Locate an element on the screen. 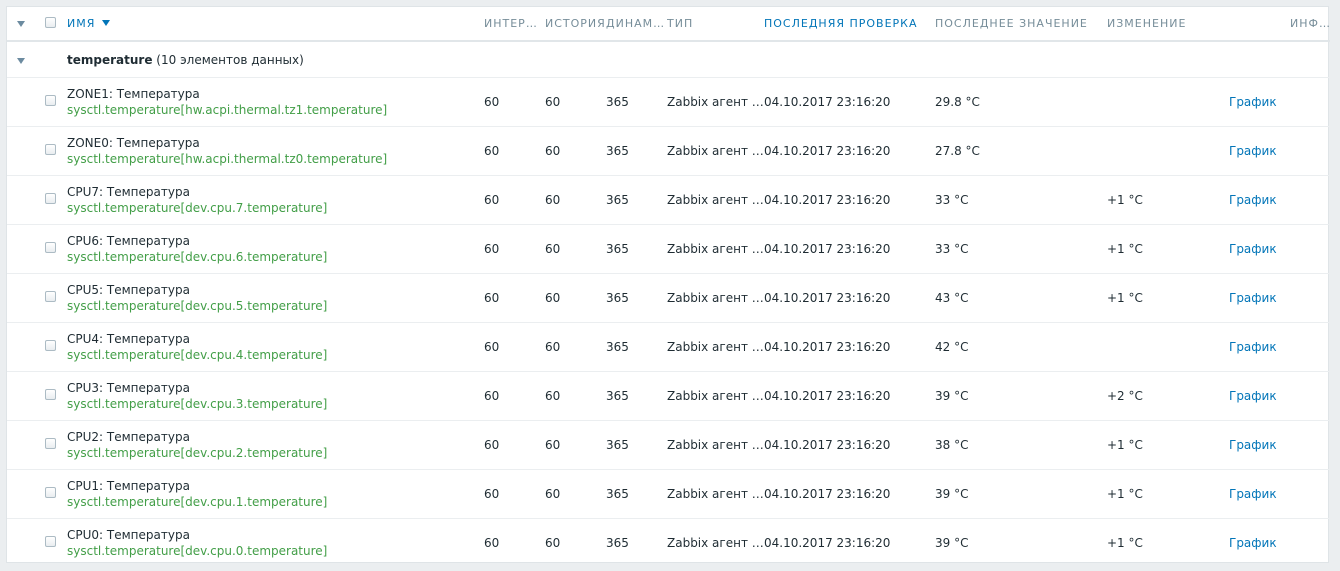 The height and width of the screenshot is (571, 1340). item-last-value: 38 °C is located at coordinates (1021, 445).